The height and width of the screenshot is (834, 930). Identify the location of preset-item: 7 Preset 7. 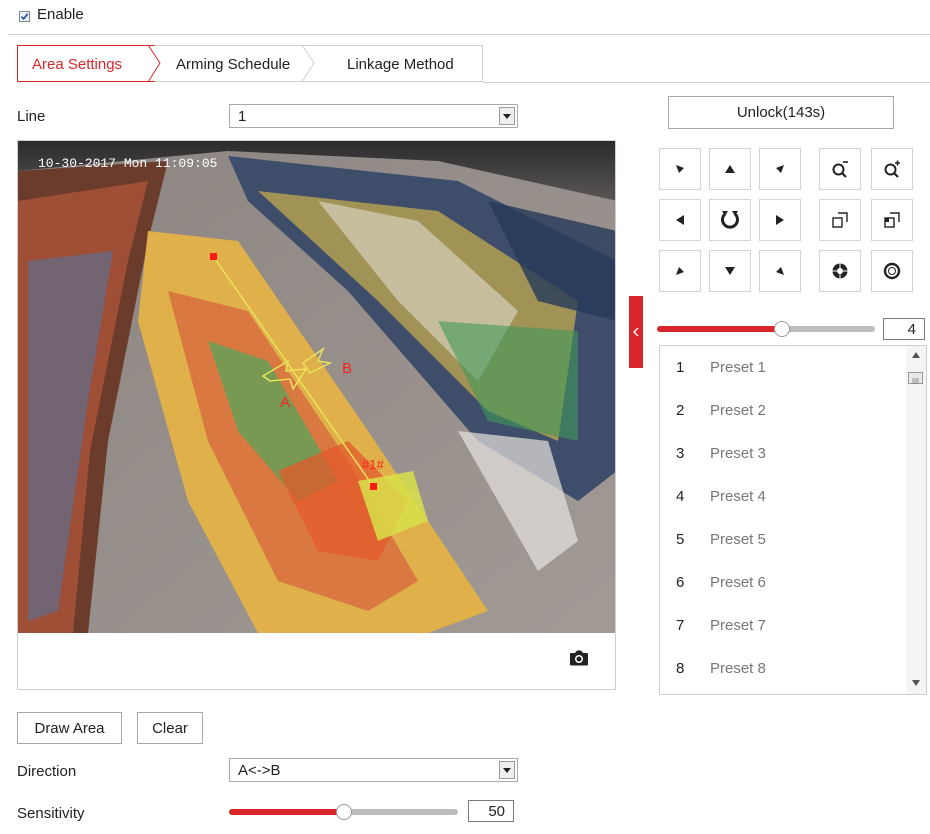
(780, 625).